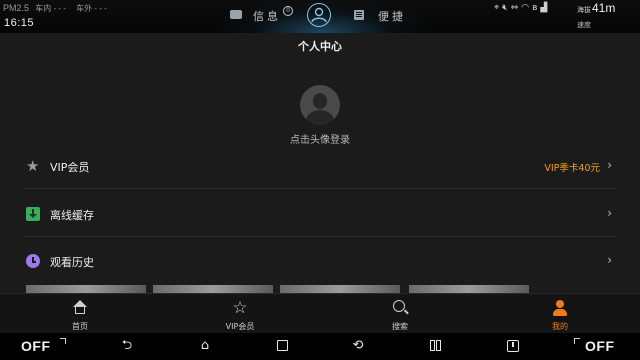 This screenshot has height=360, width=640. What do you see at coordinates (288, 11) in the screenshot?
I see `messages-badge: 0` at bounding box center [288, 11].